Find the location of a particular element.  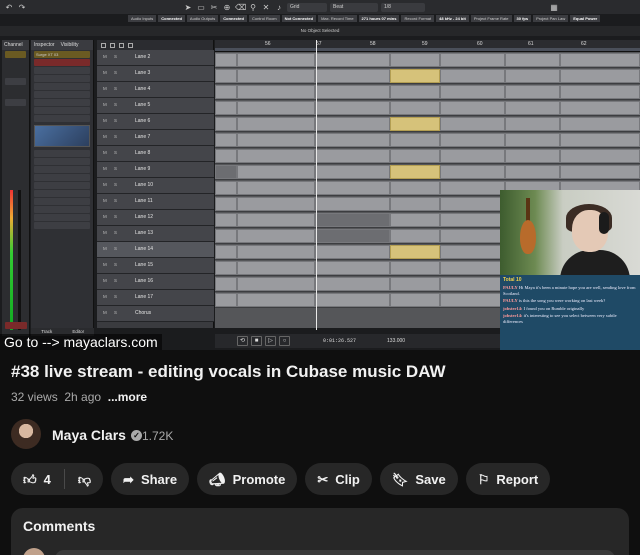

like-count: 4 is located at coordinates (47, 479).